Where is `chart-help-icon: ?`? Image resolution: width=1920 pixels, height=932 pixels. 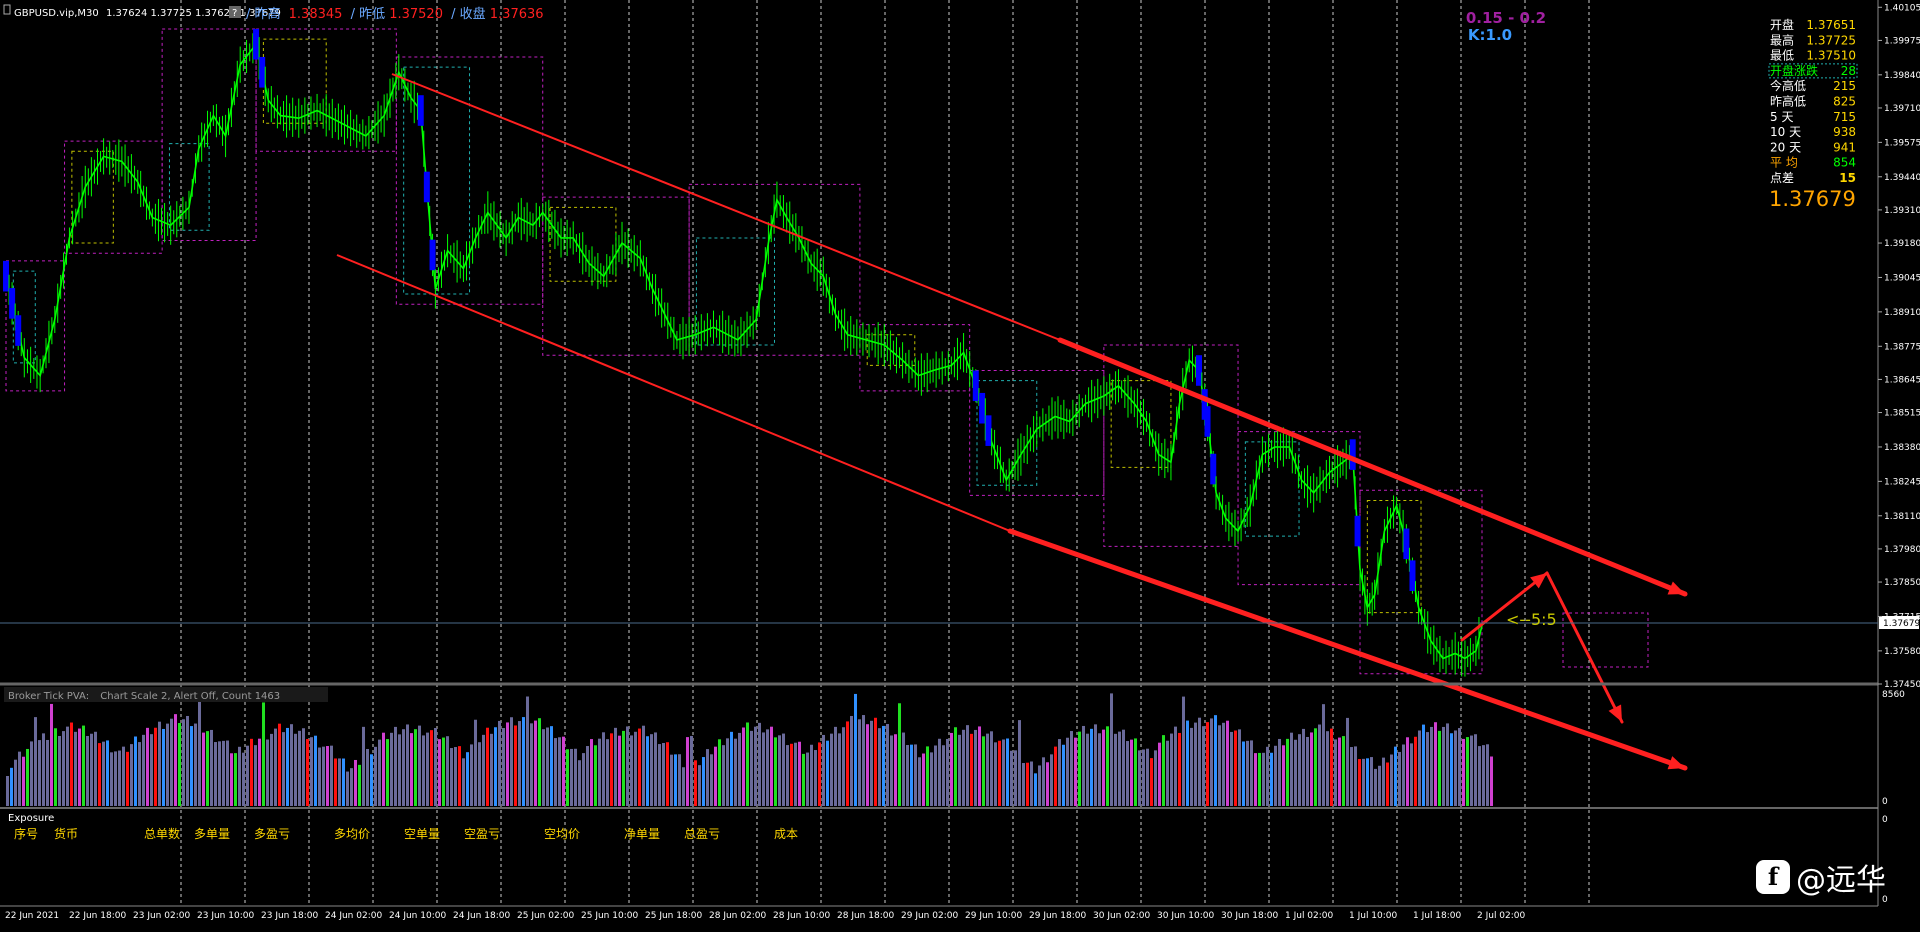 chart-help-icon: ? is located at coordinates (234, 13).